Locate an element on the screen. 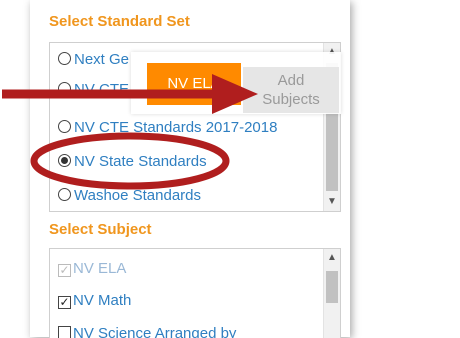 Image resolution: width=460 pixels, height=338 pixels. arrow-annotation-icon is located at coordinates (130, 94).